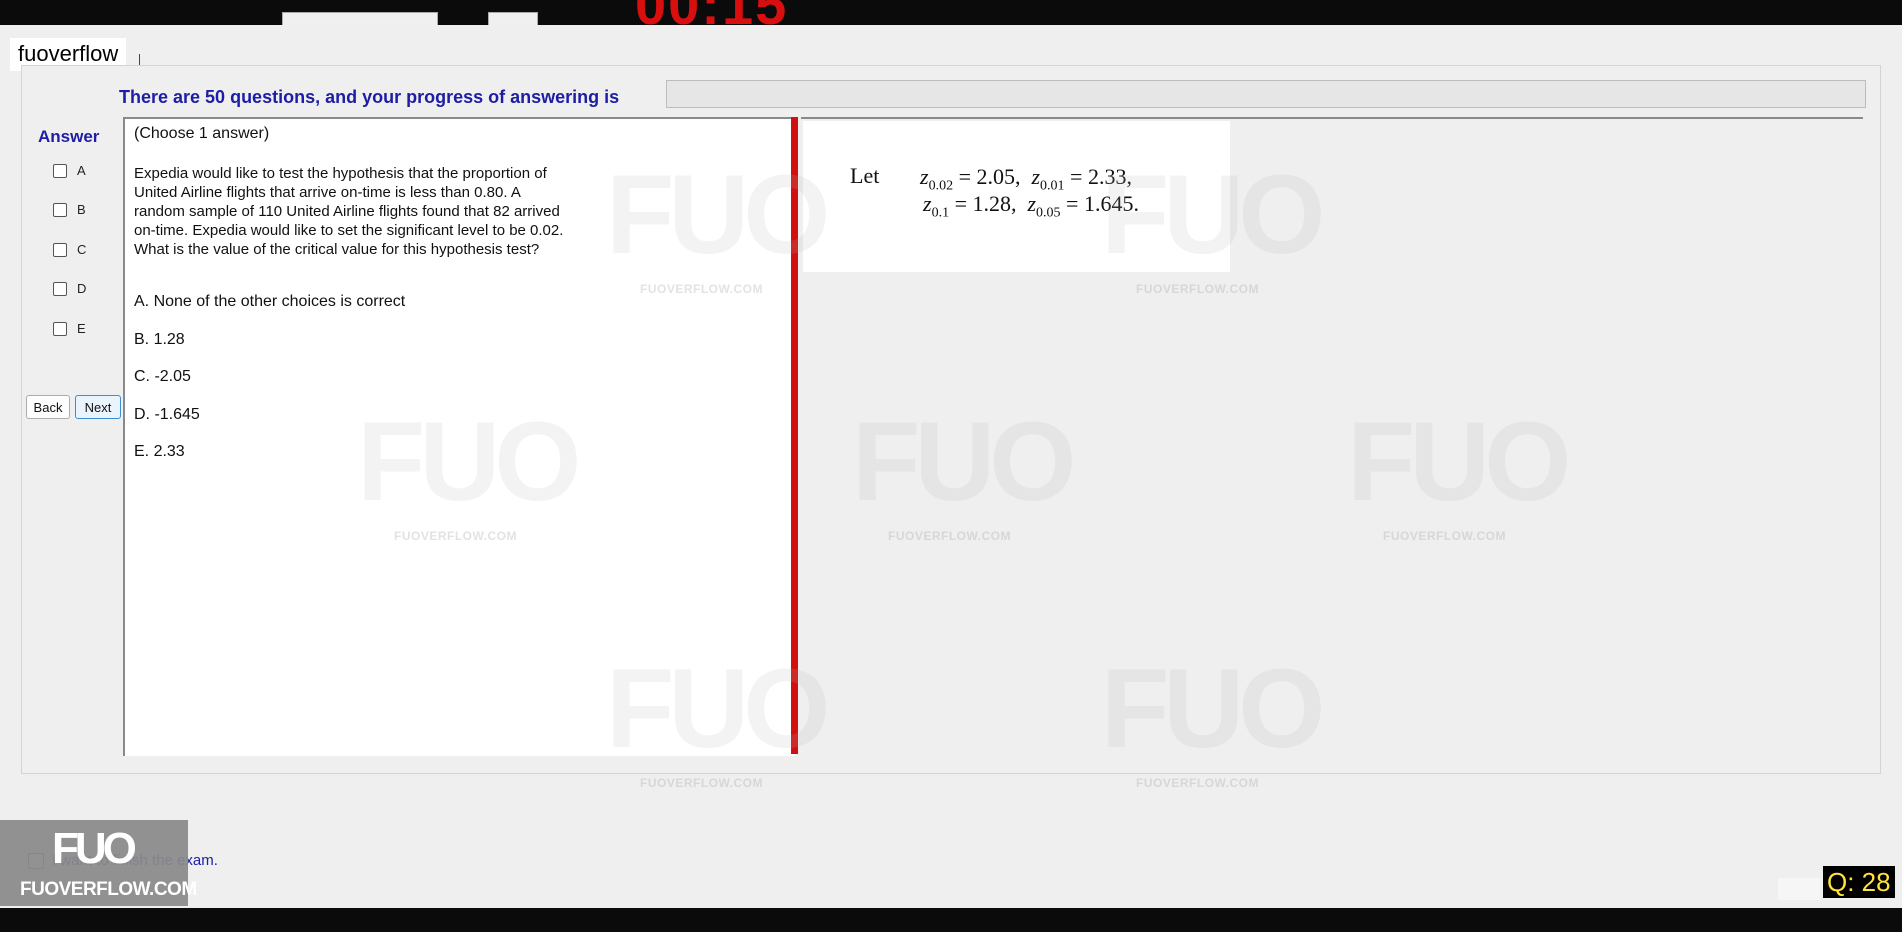 This screenshot has width=1902, height=932. What do you see at coordinates (865, 175) in the screenshot?
I see `formula-let: Let` at bounding box center [865, 175].